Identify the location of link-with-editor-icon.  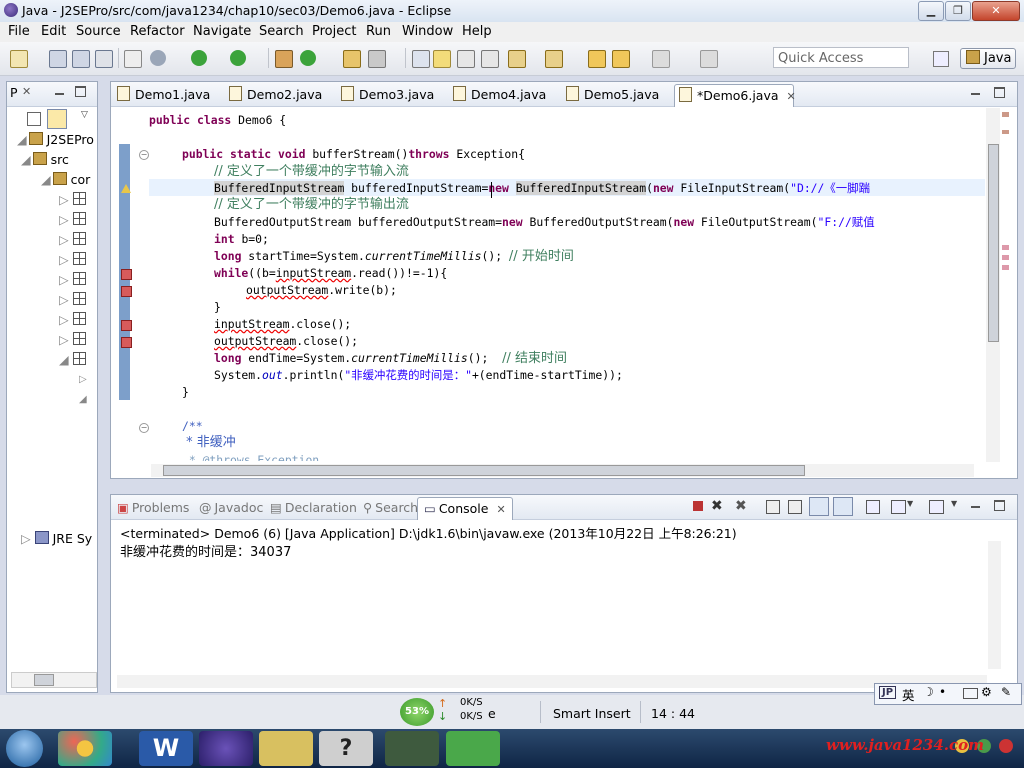
(57, 119).